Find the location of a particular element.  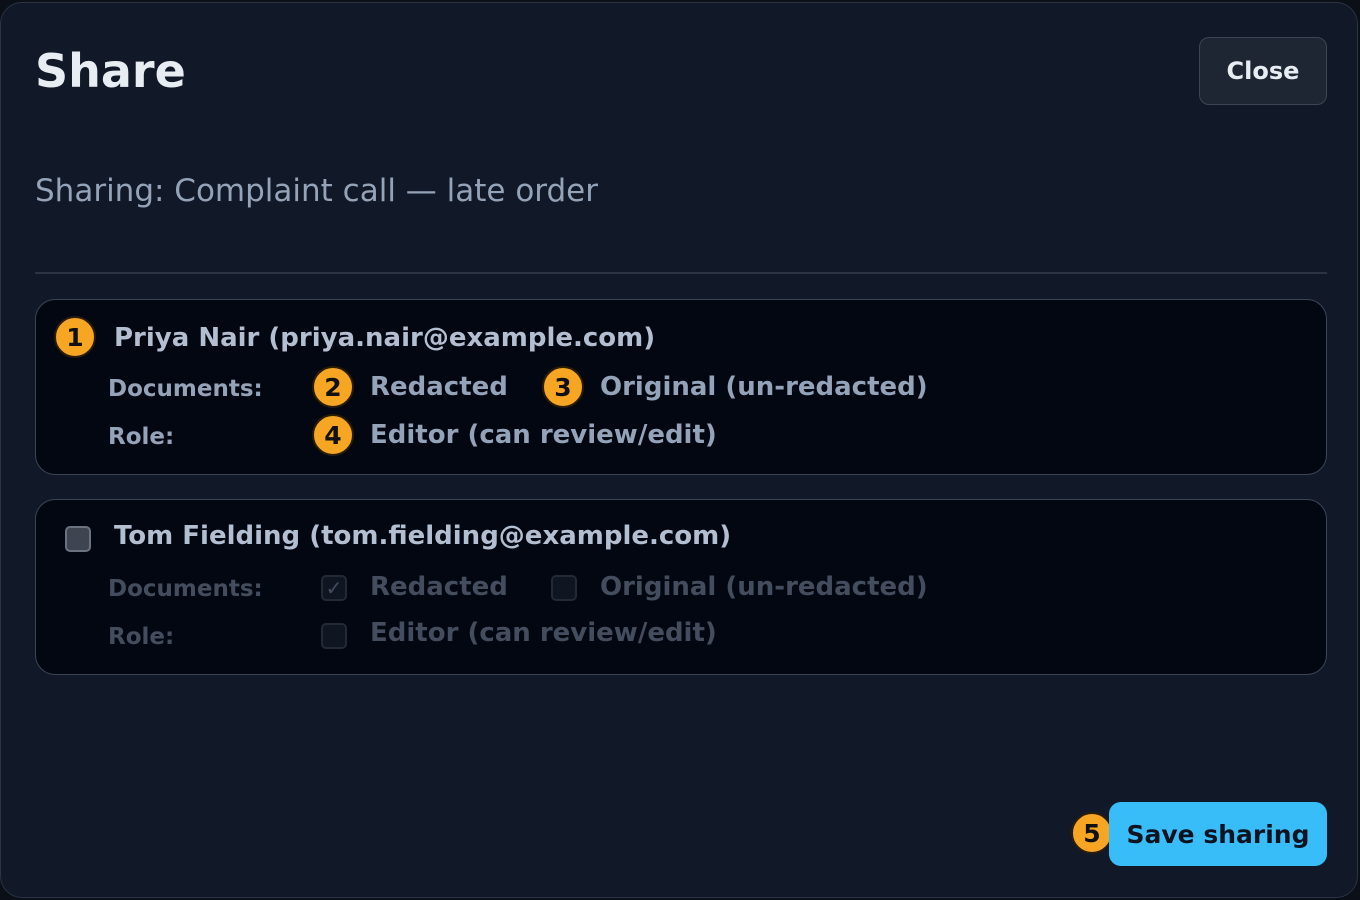

select-user-checkbox-tom is located at coordinates (78, 539).